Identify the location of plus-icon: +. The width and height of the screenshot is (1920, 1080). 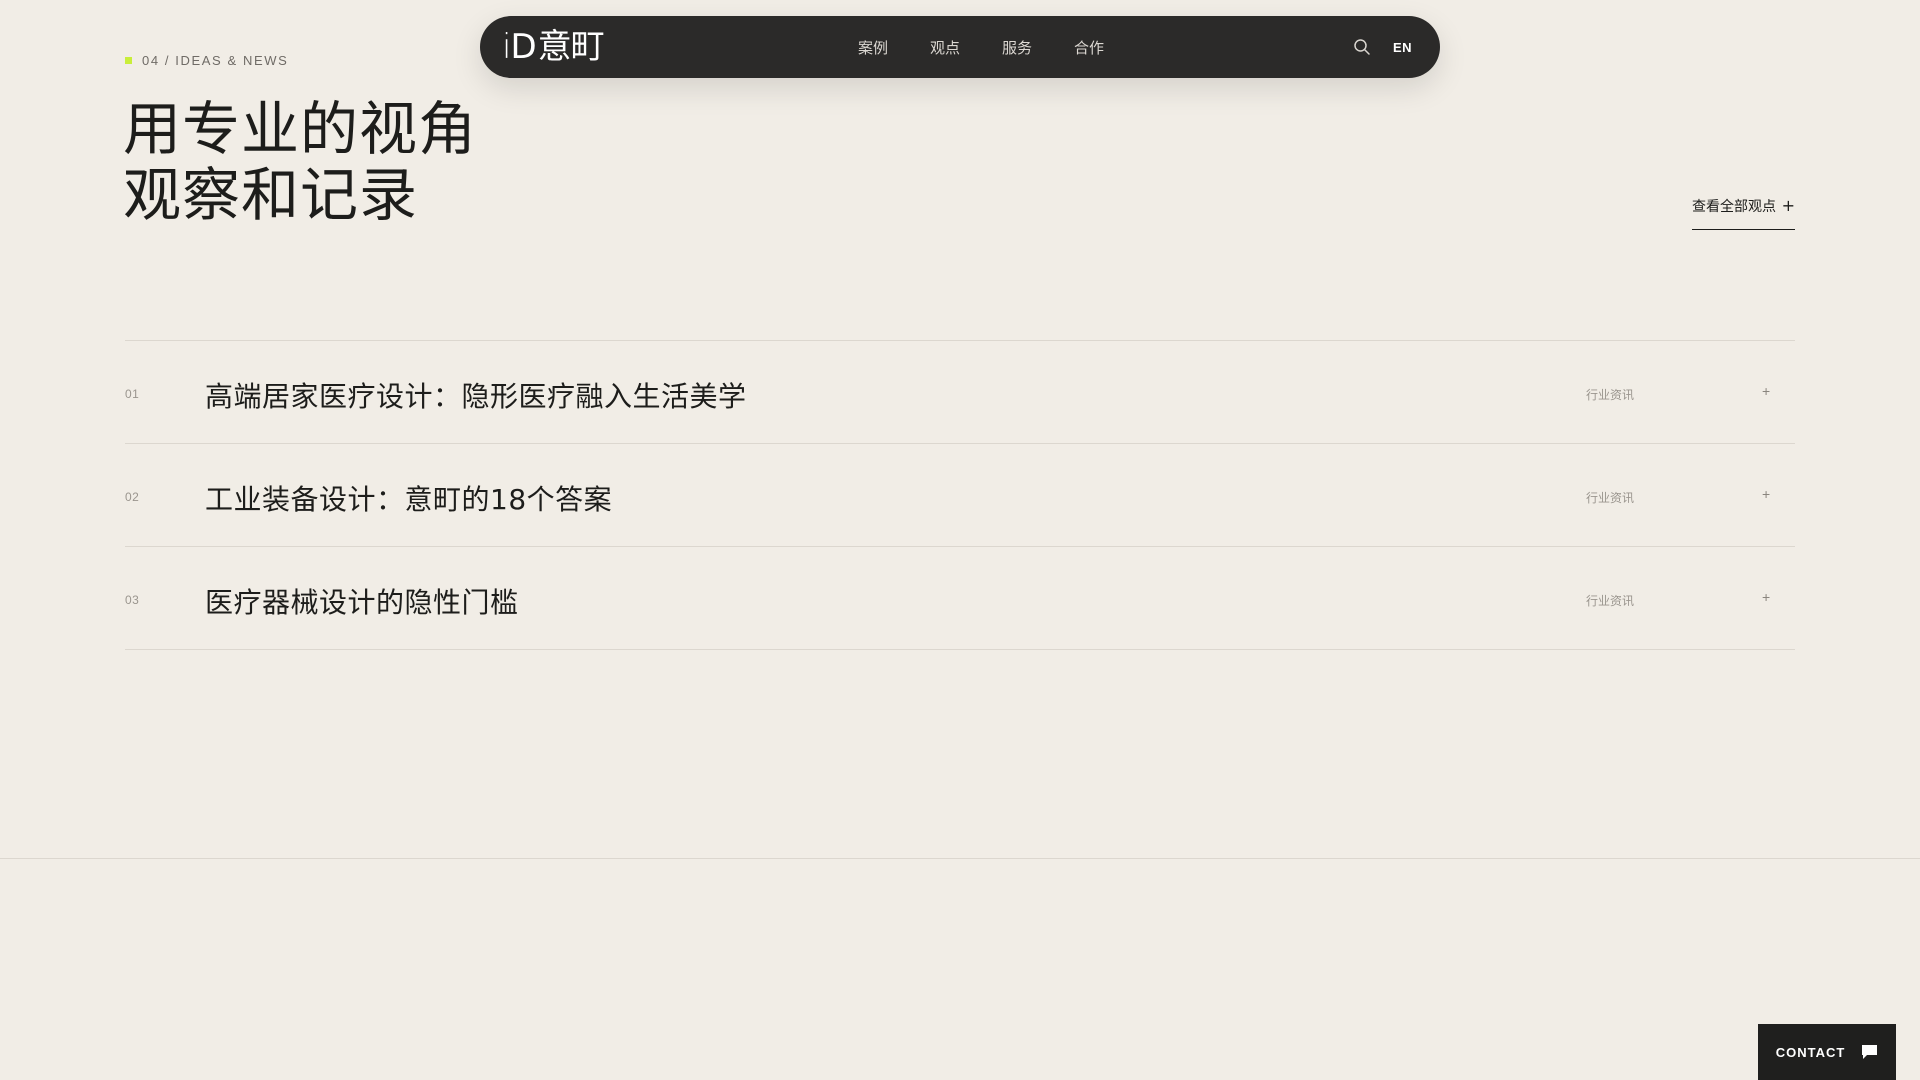
(1788, 205).